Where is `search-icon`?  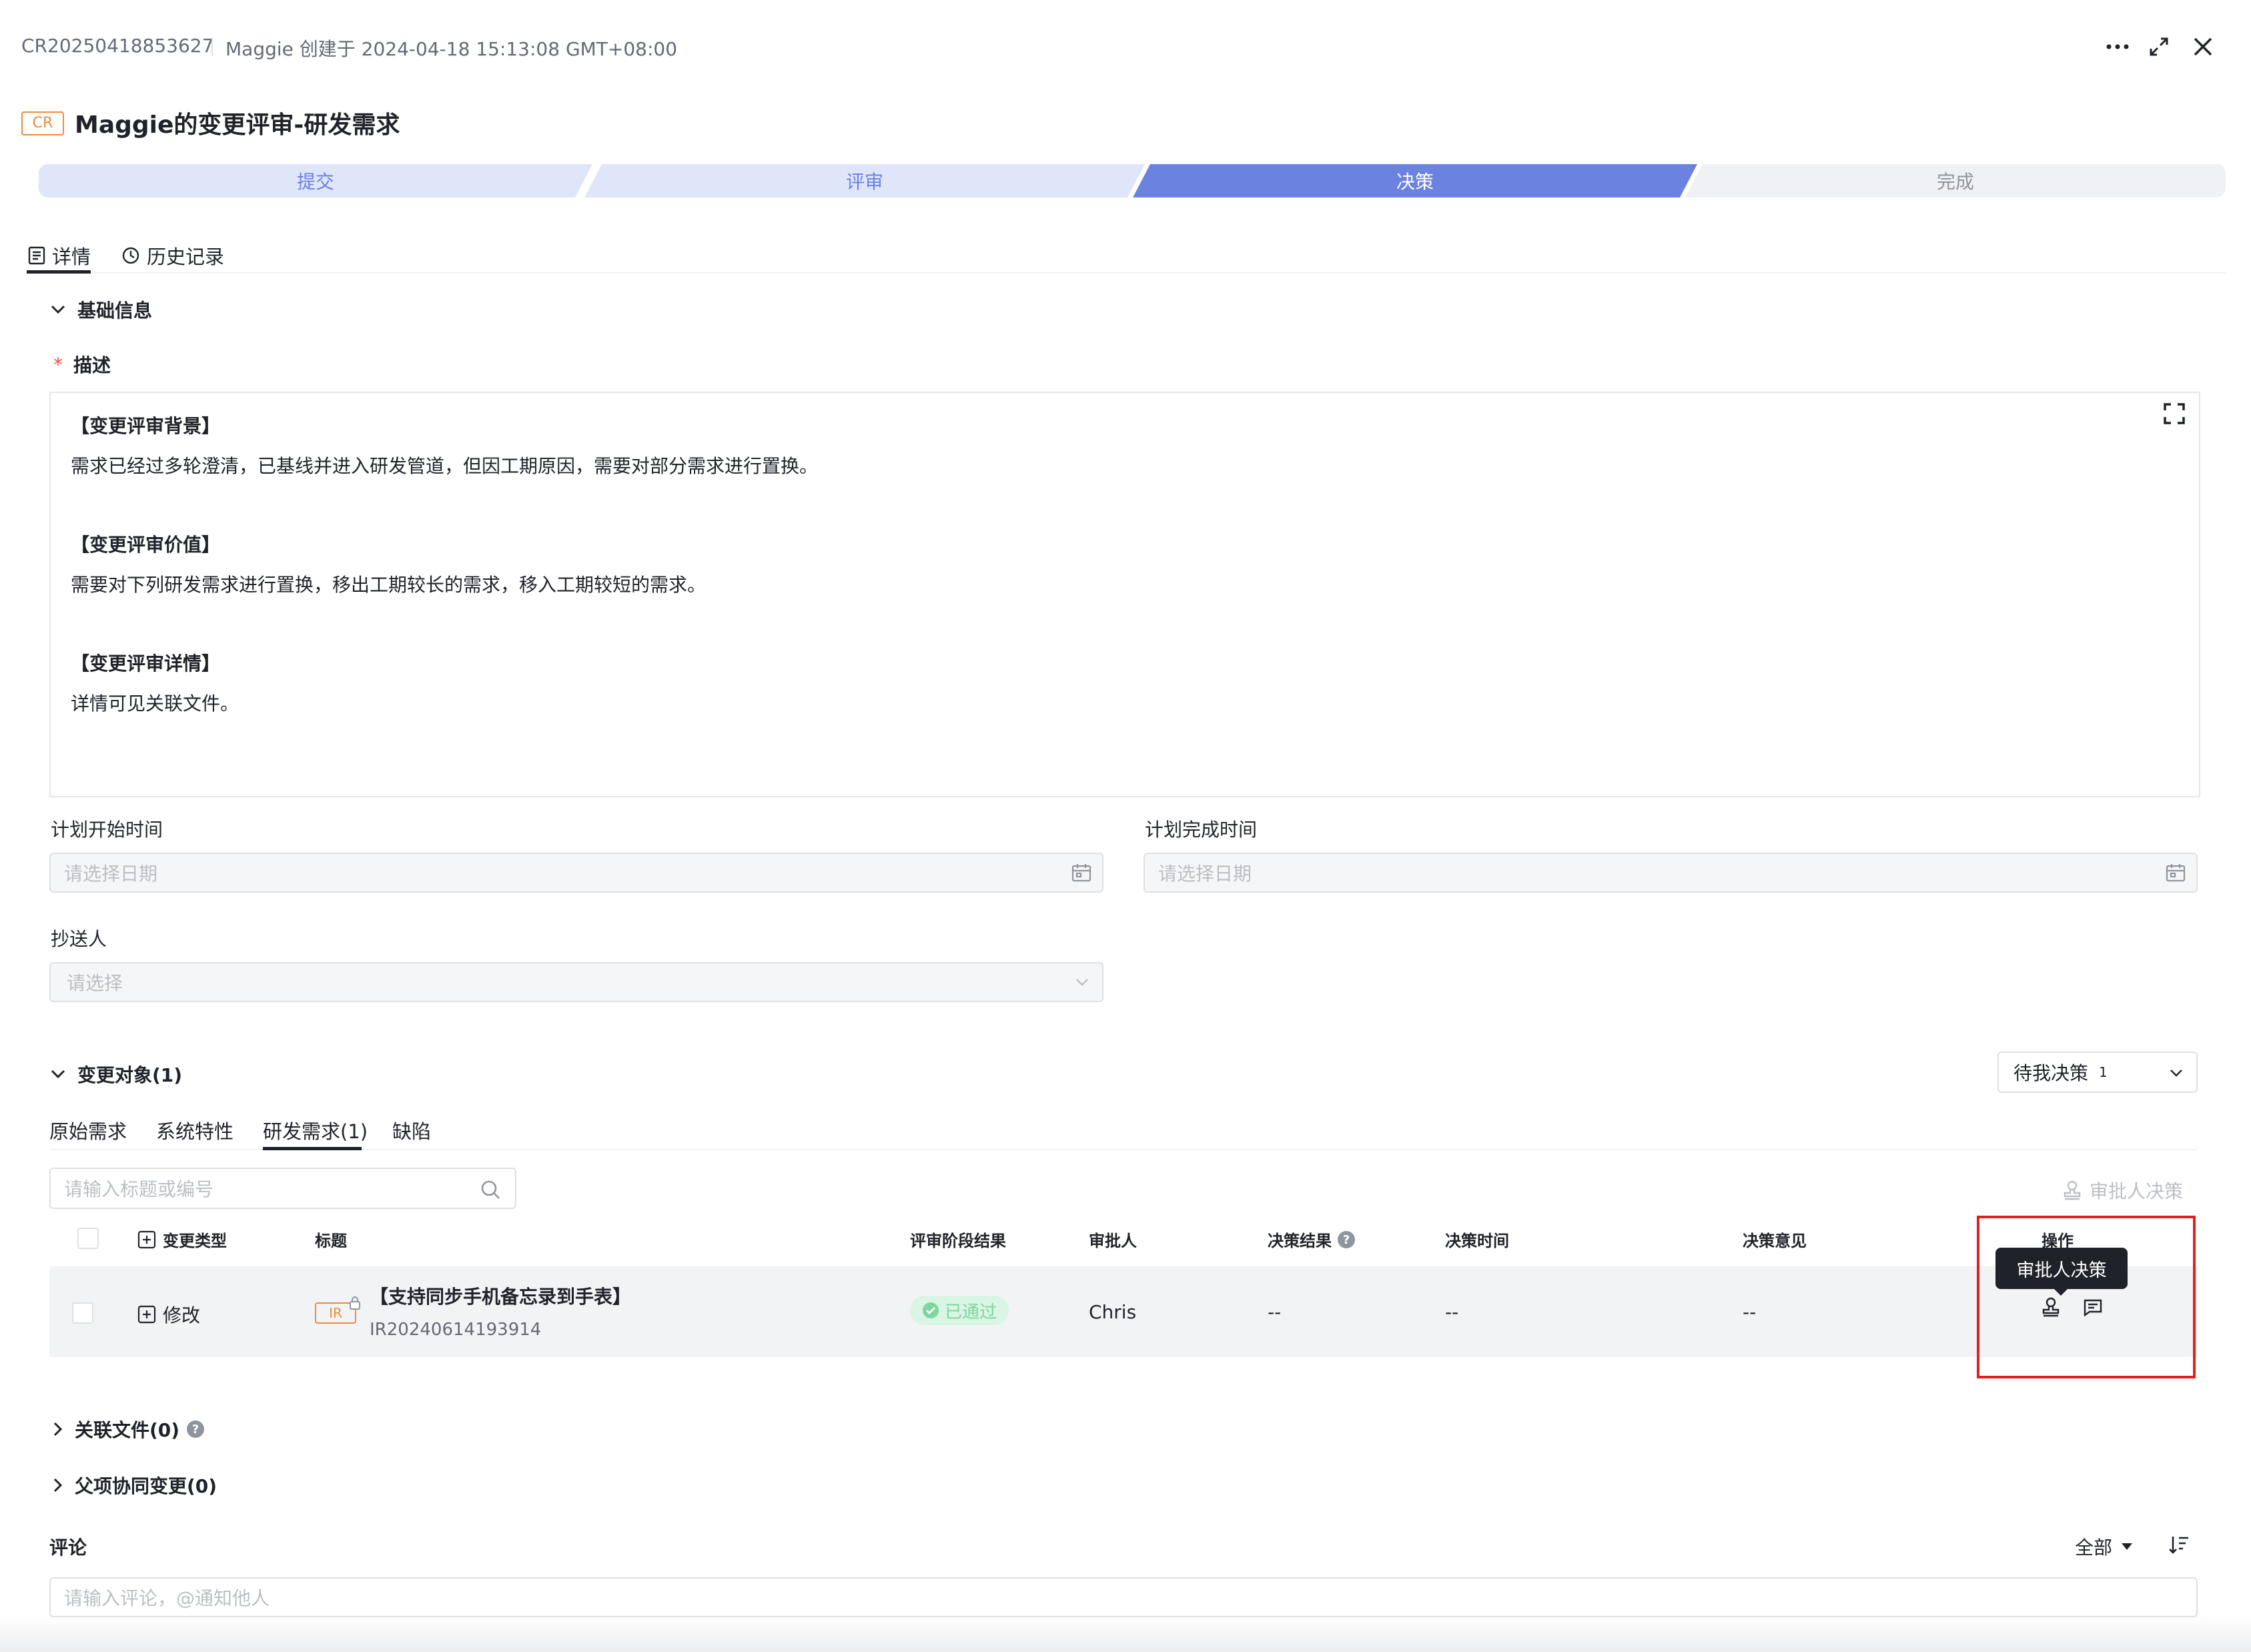
search-icon is located at coordinates (490, 1189).